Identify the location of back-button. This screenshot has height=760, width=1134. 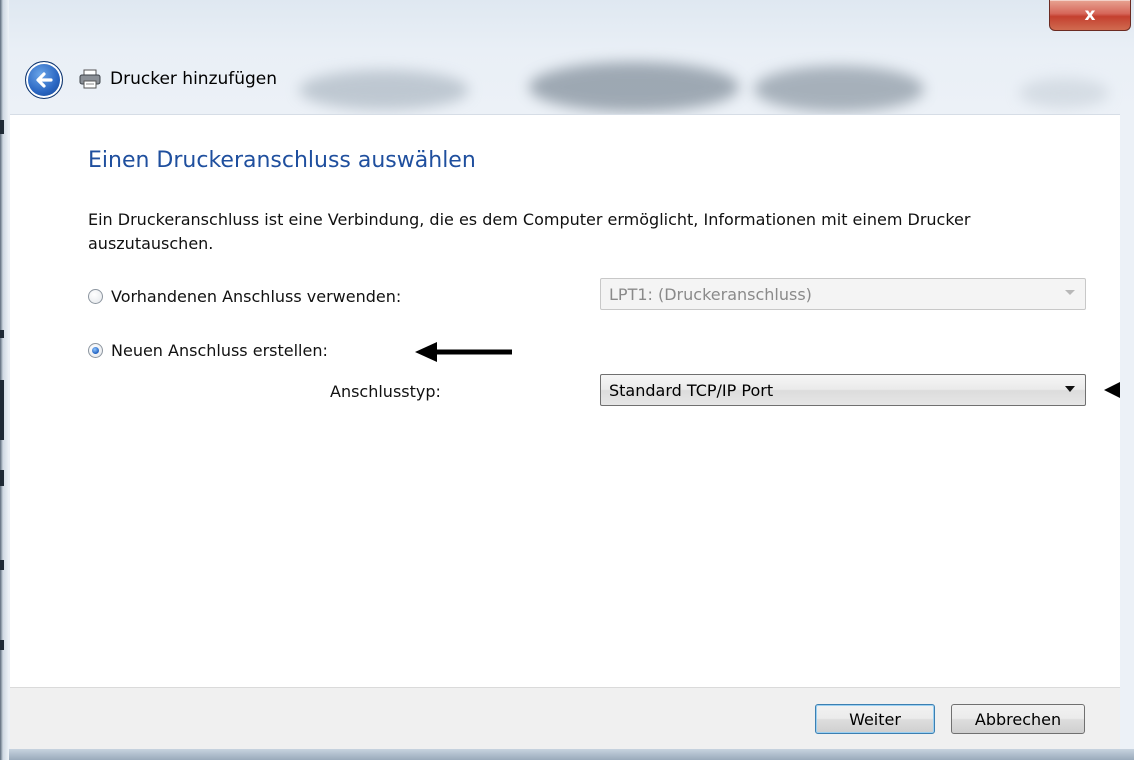
(44, 80).